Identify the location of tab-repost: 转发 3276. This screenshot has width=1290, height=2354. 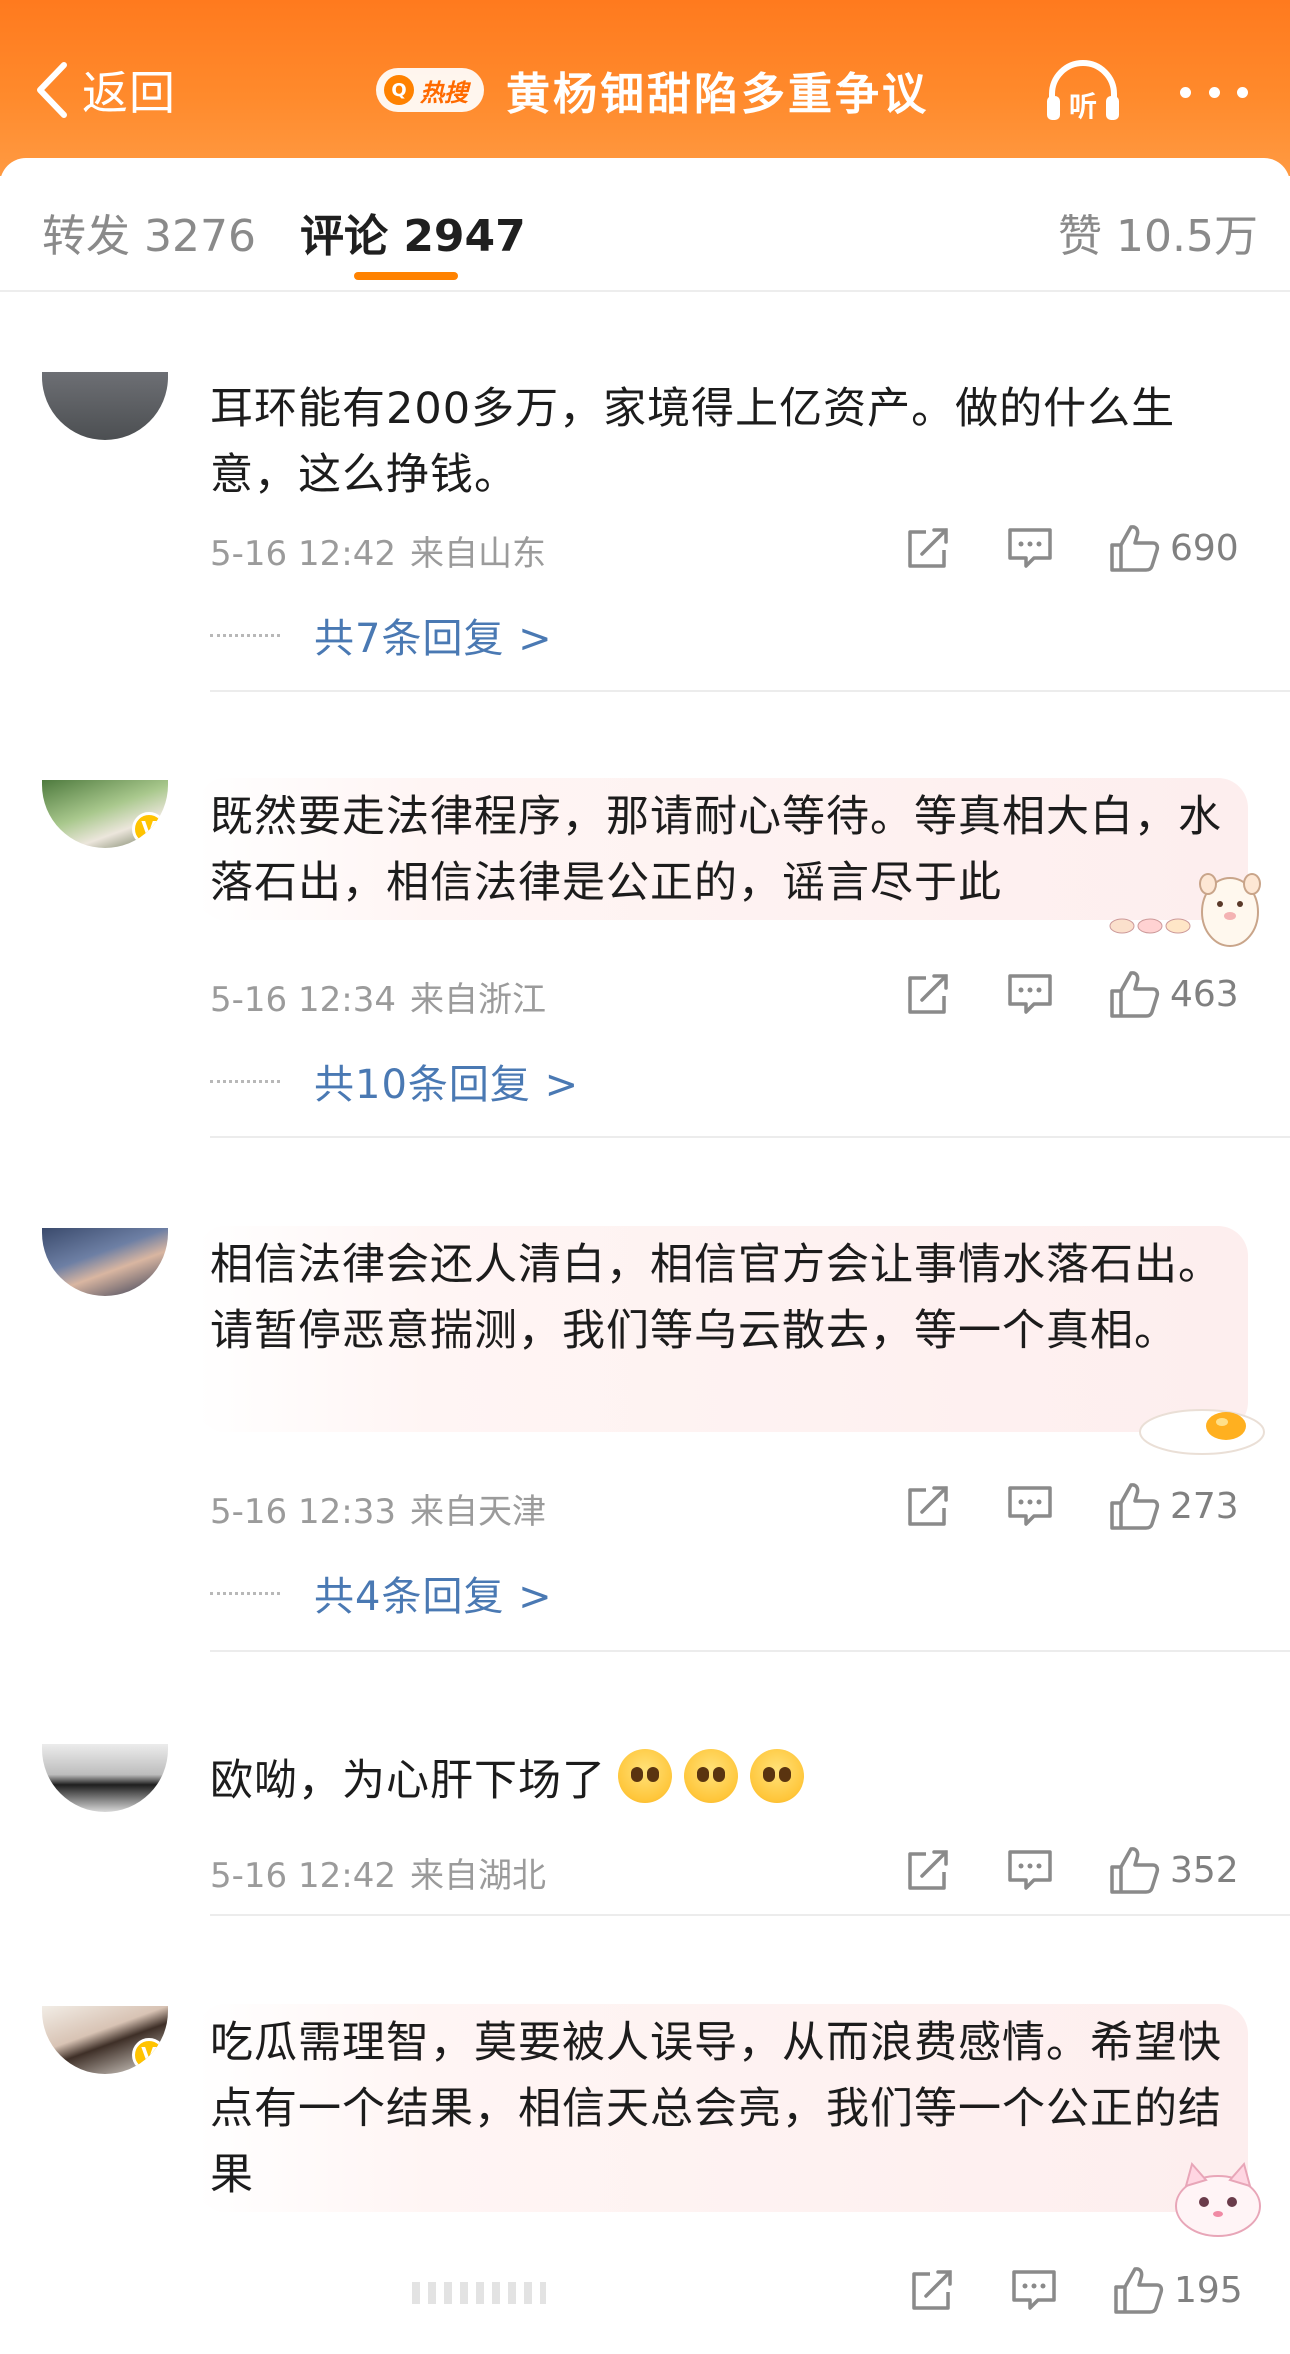
(149, 232).